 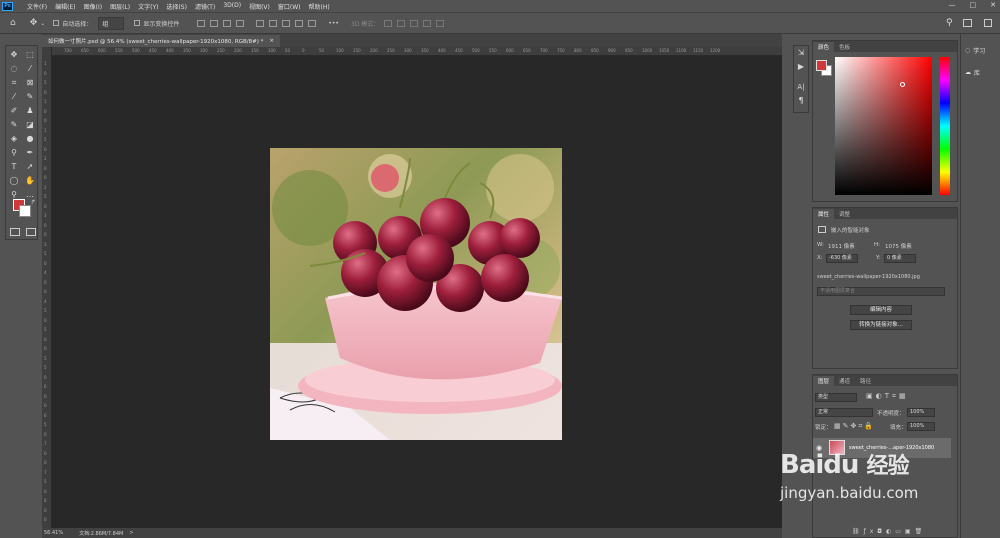 I want to click on lasso-tool-icon: ◌, so click(x=14, y=69).